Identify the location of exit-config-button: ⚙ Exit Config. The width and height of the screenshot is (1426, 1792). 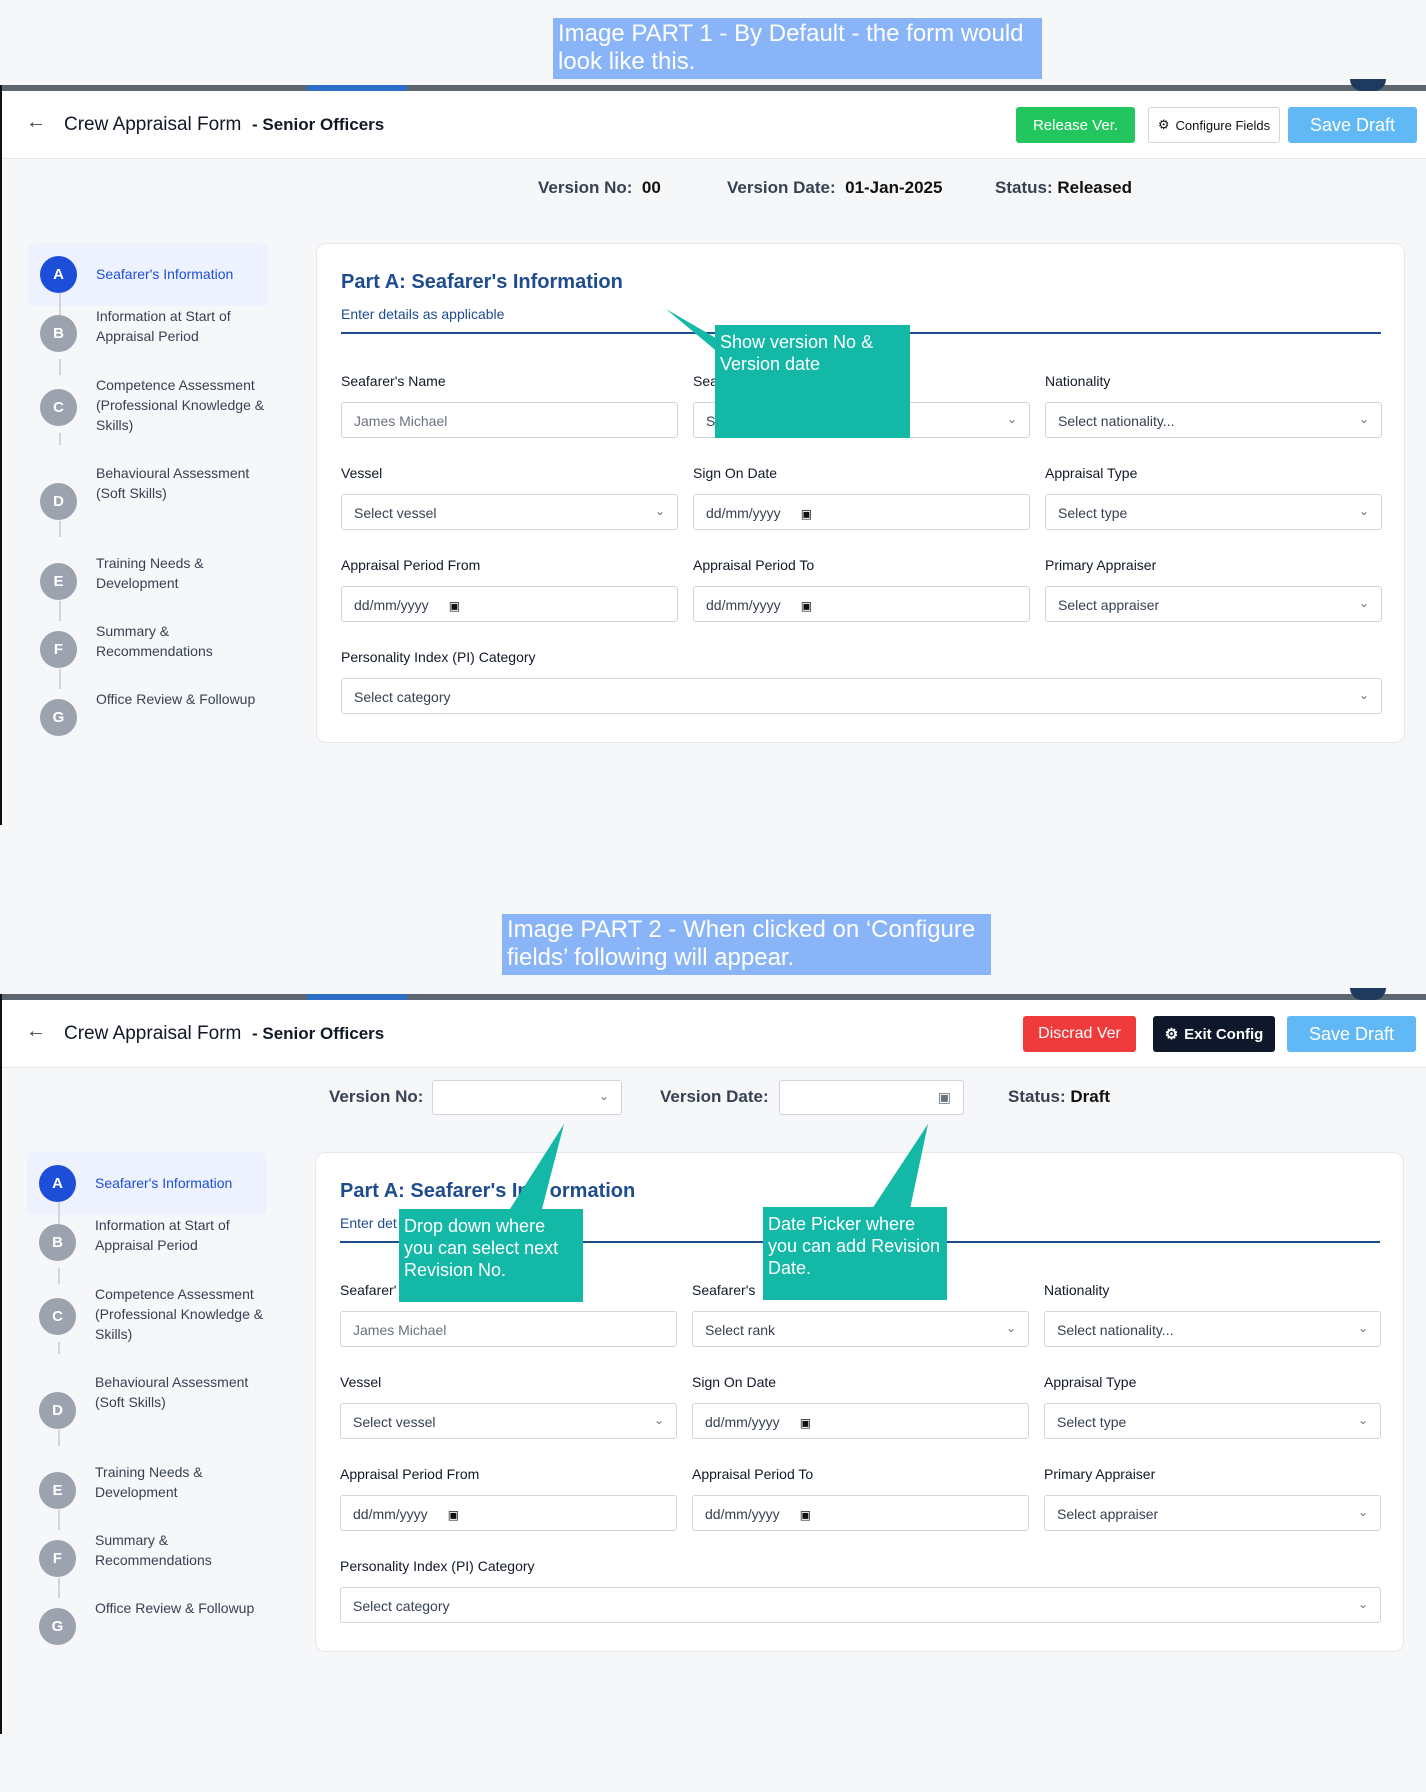
(1214, 1034).